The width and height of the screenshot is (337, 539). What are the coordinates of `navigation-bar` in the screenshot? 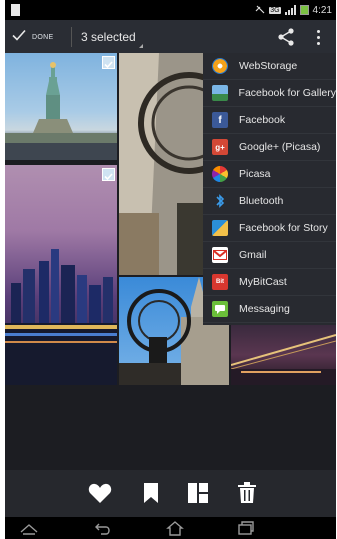 It's located at (170, 528).